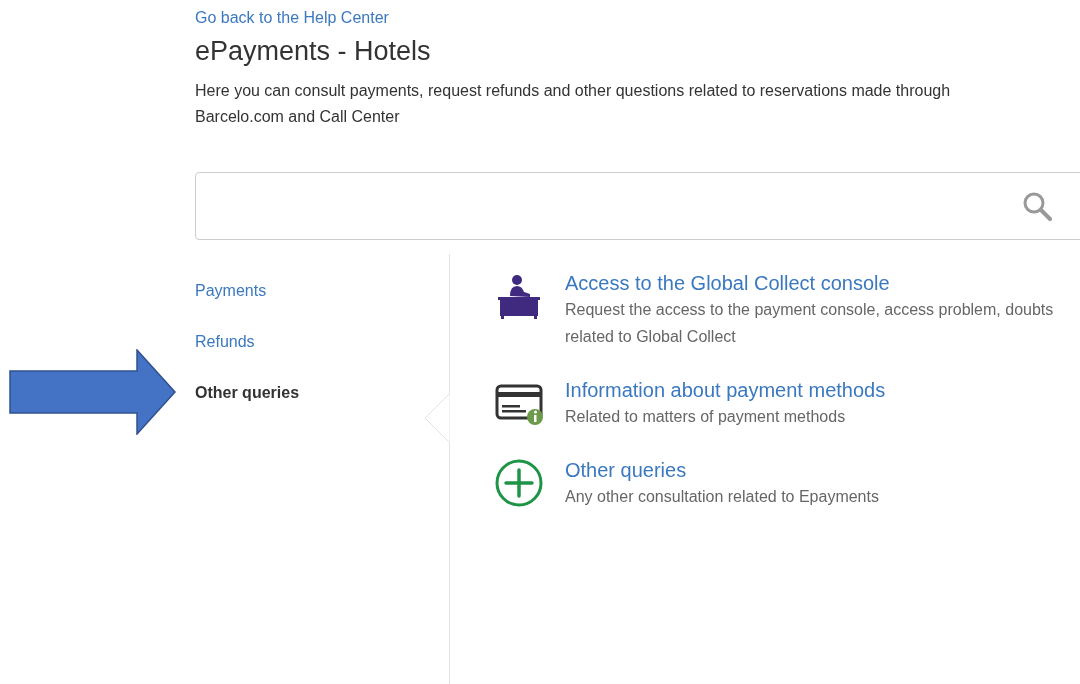 This screenshot has height=684, width=1080. Describe the element at coordinates (706, 417) in the screenshot. I see `topic-description: Related to matters of payment methods` at that location.